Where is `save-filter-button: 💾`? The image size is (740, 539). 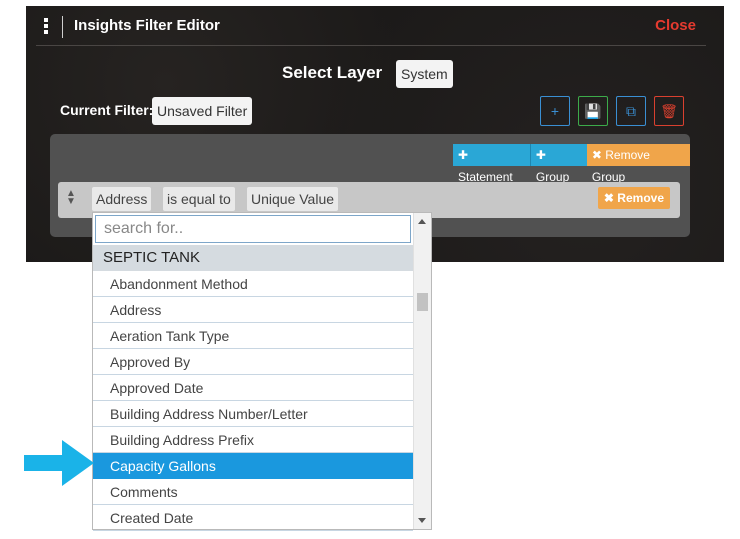 save-filter-button: 💾 is located at coordinates (593, 111).